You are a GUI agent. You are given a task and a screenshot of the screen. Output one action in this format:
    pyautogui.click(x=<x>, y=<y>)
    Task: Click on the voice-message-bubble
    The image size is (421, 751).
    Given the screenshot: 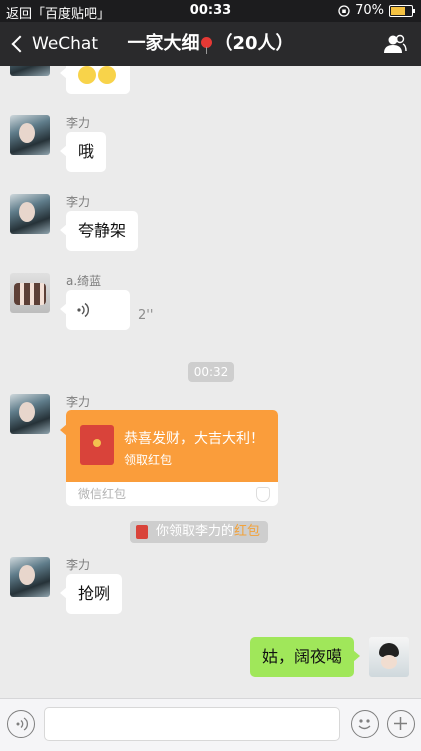 What is the action you would take?
    pyautogui.click(x=95, y=310)
    